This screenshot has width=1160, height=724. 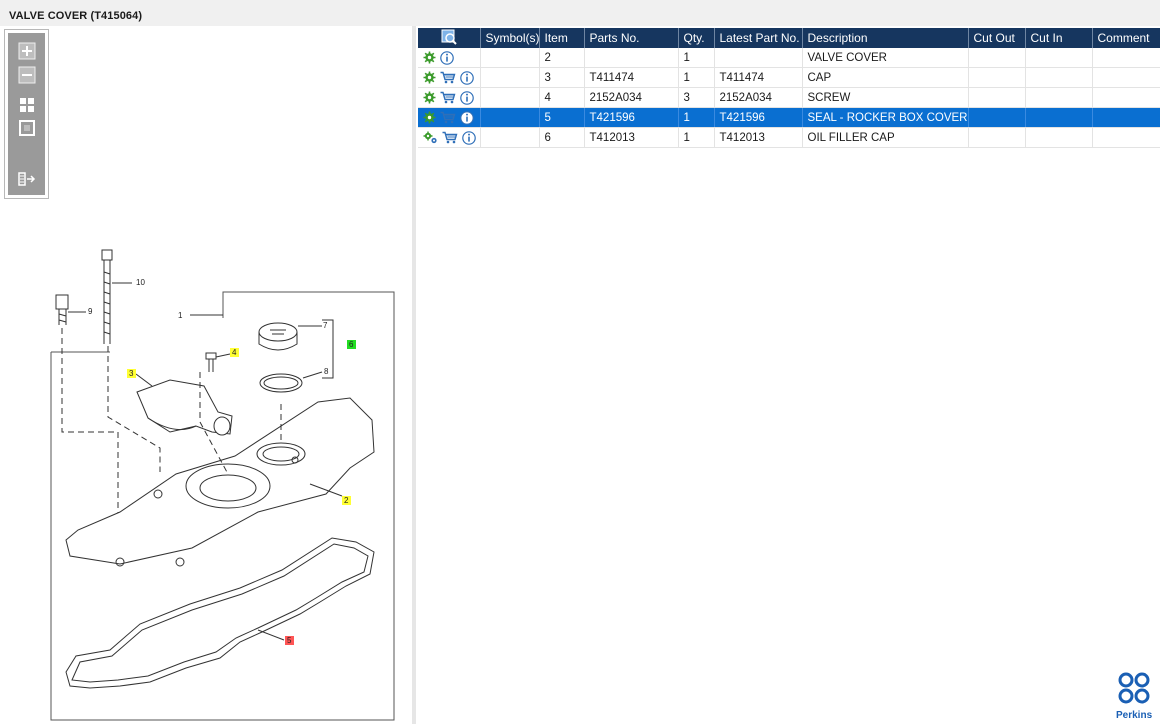 What do you see at coordinates (1126, 38) in the screenshot?
I see `column-header-comment: Comment` at bounding box center [1126, 38].